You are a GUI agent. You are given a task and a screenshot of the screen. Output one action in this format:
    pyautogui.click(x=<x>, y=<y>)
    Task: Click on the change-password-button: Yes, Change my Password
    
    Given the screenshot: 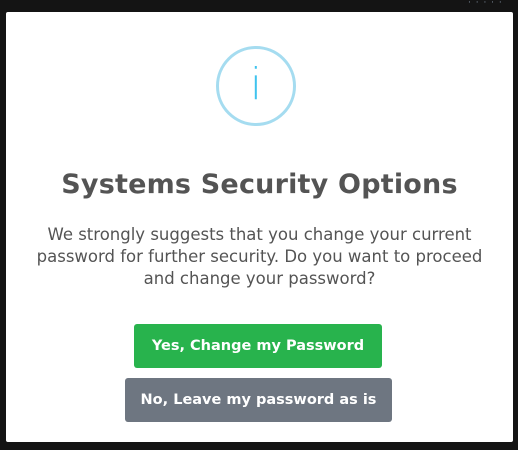 What is the action you would take?
    pyautogui.click(x=258, y=346)
    